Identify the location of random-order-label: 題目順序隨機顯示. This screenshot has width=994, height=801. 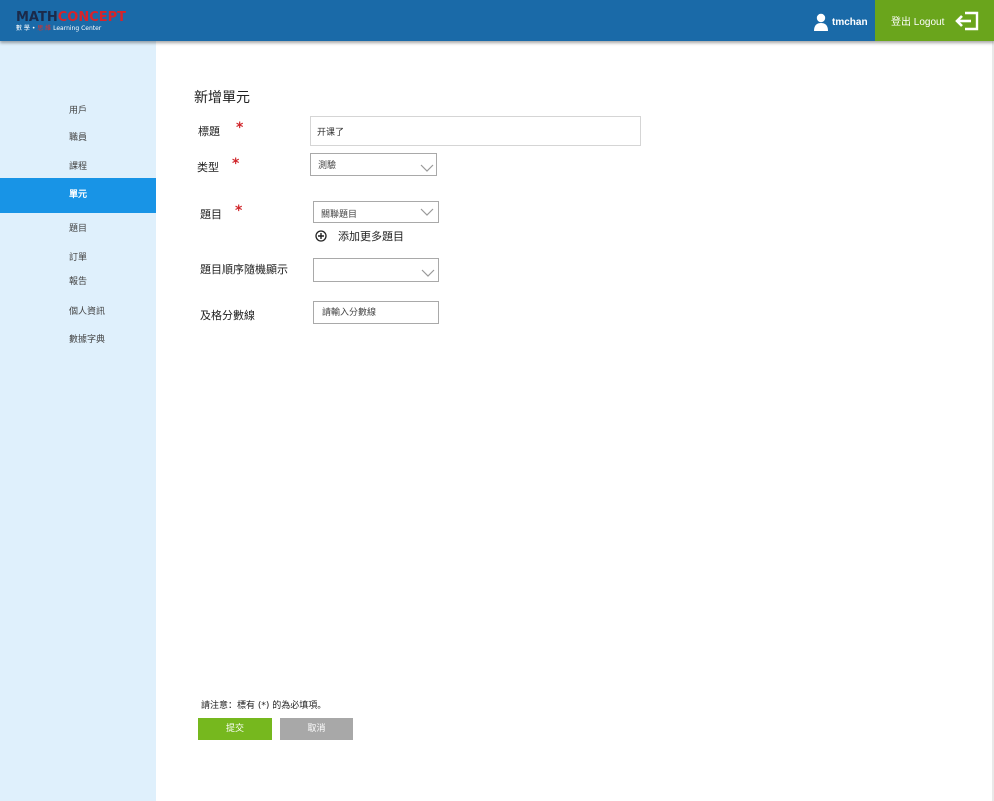
(244, 269).